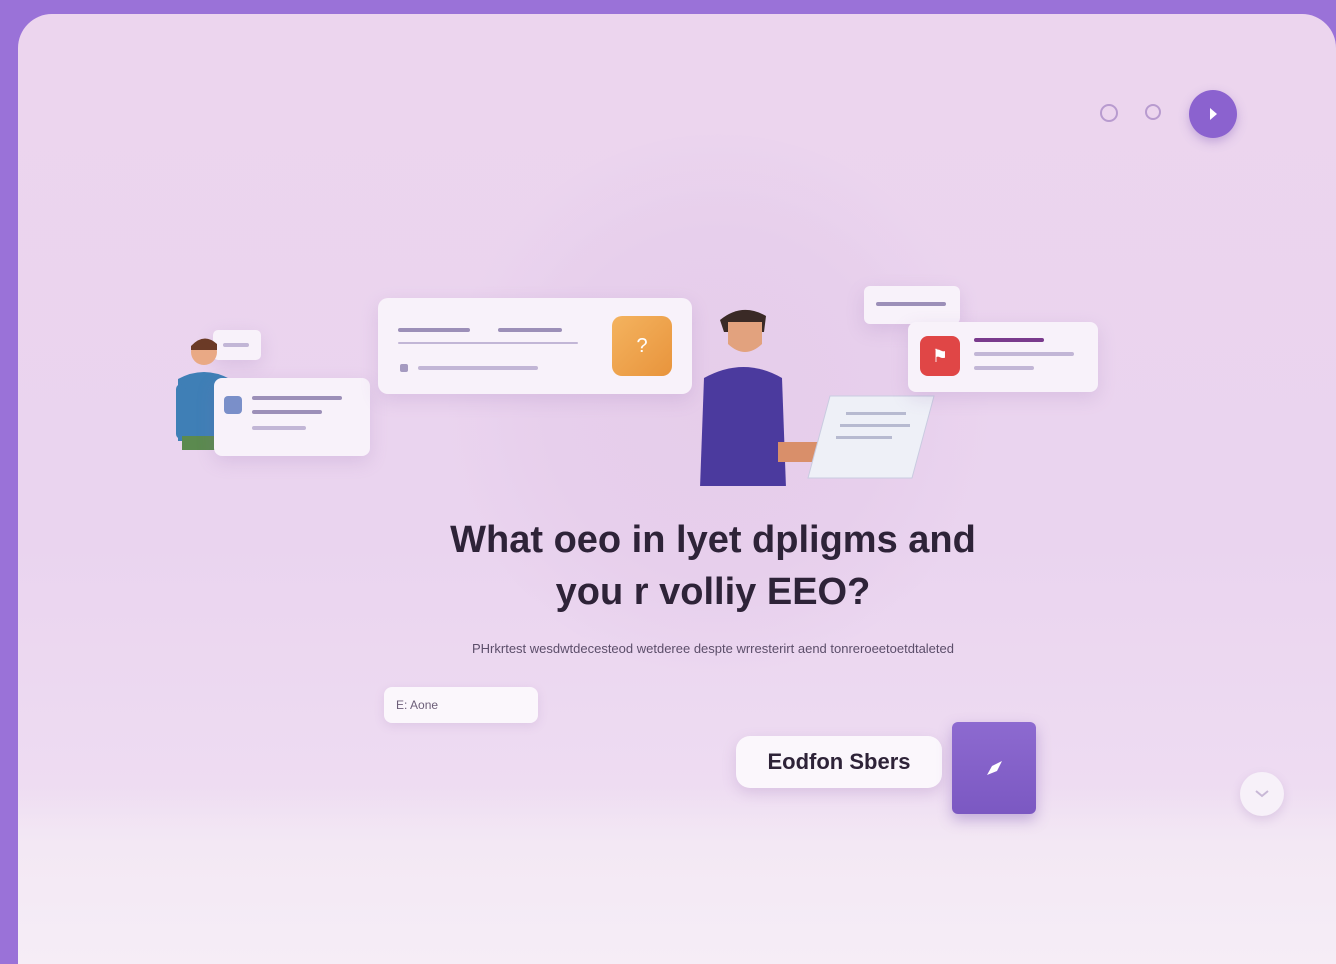 The image size is (1336, 964). I want to click on illustration-profile-card, so click(292, 417).